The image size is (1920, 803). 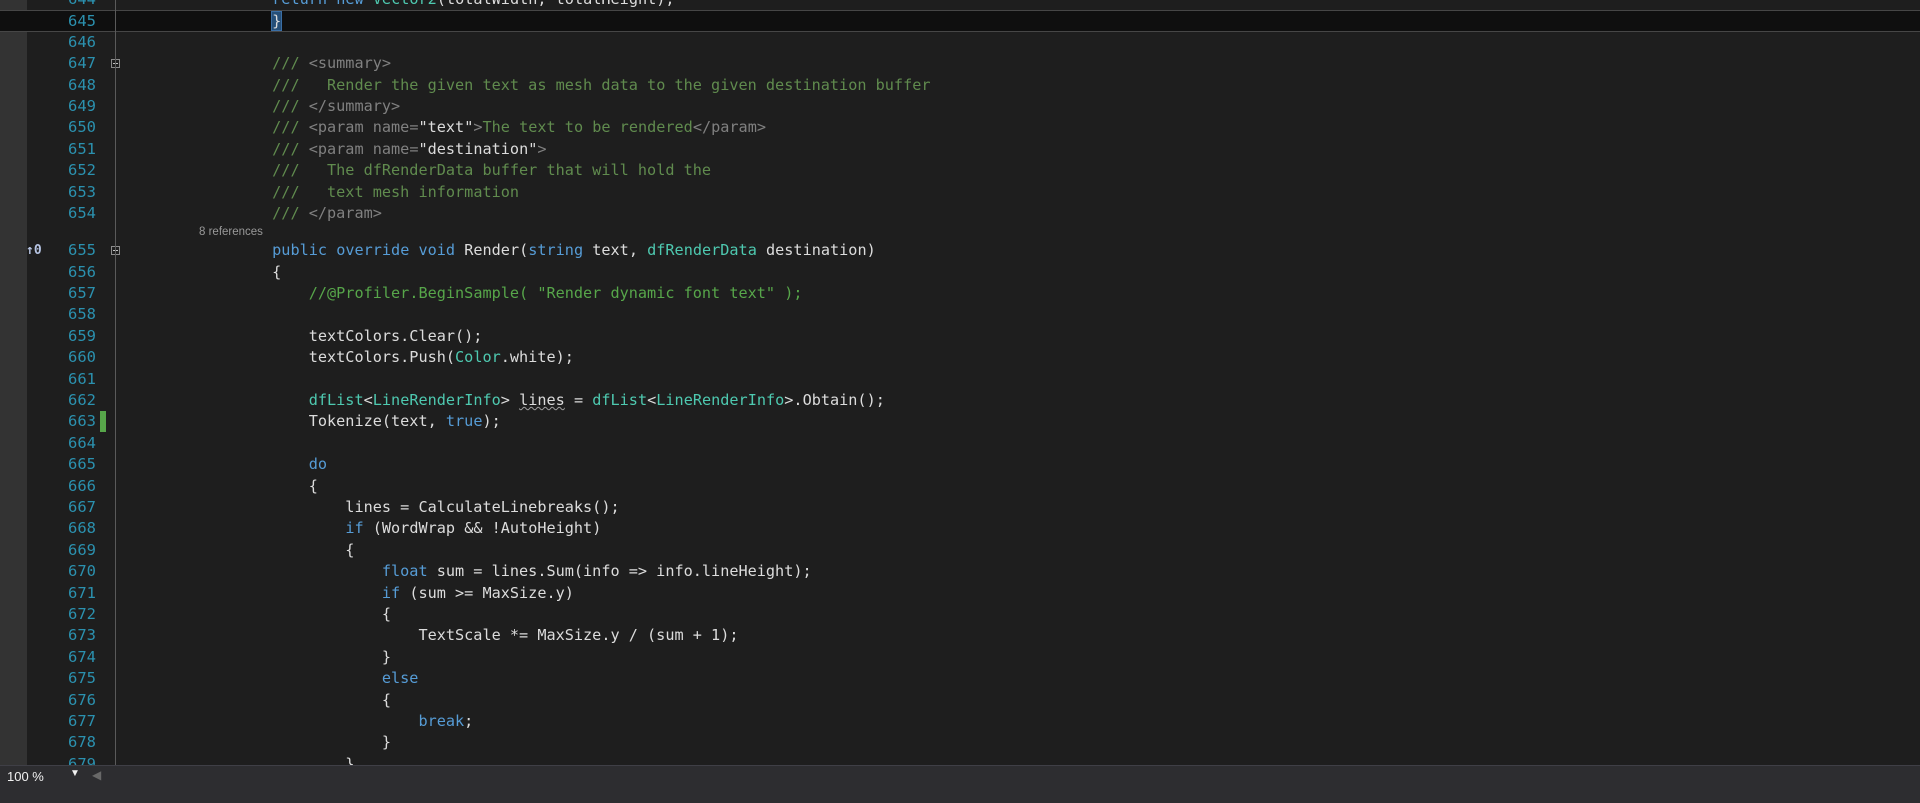 I want to click on code-line: 653 /// text mesh information, so click(x=960, y=192).